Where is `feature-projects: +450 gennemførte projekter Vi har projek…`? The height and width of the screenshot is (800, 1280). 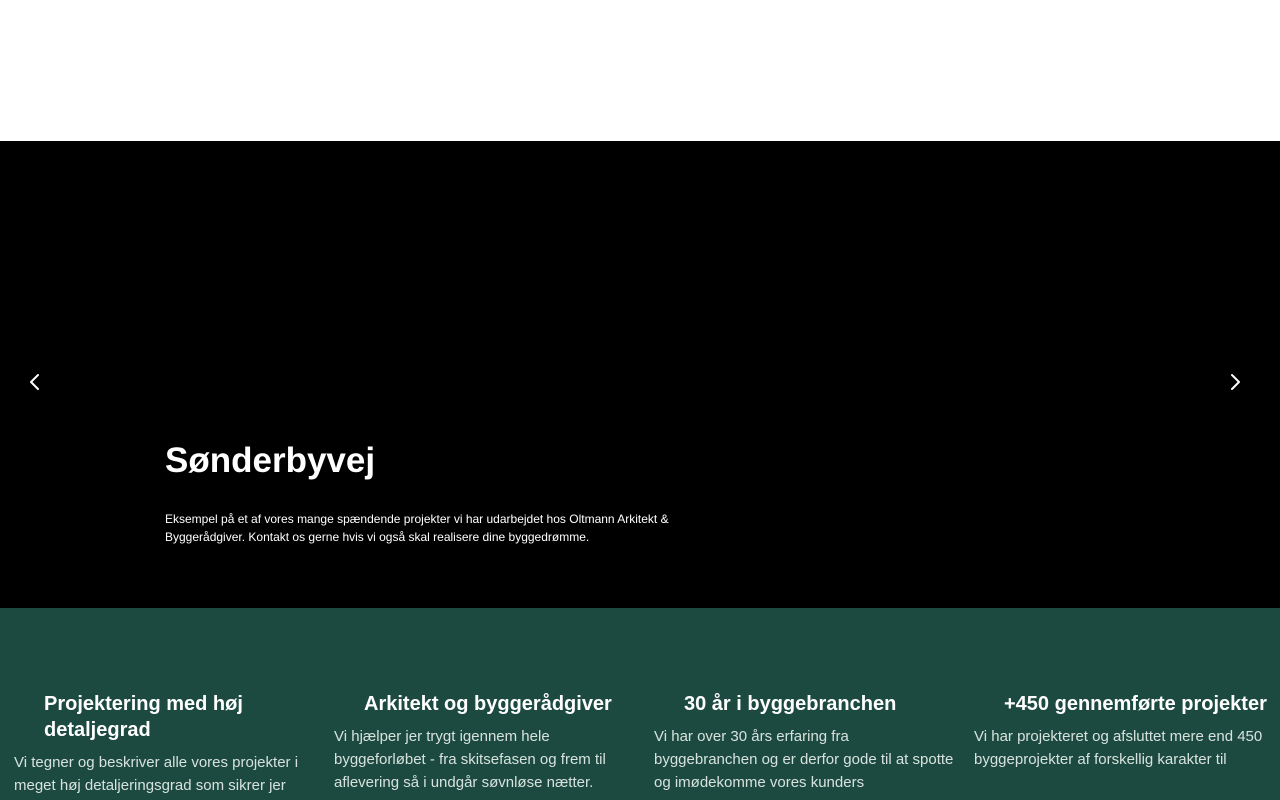
feature-projects: +450 gennemførte projekter Vi har projek… is located at coordinates (1124, 731).